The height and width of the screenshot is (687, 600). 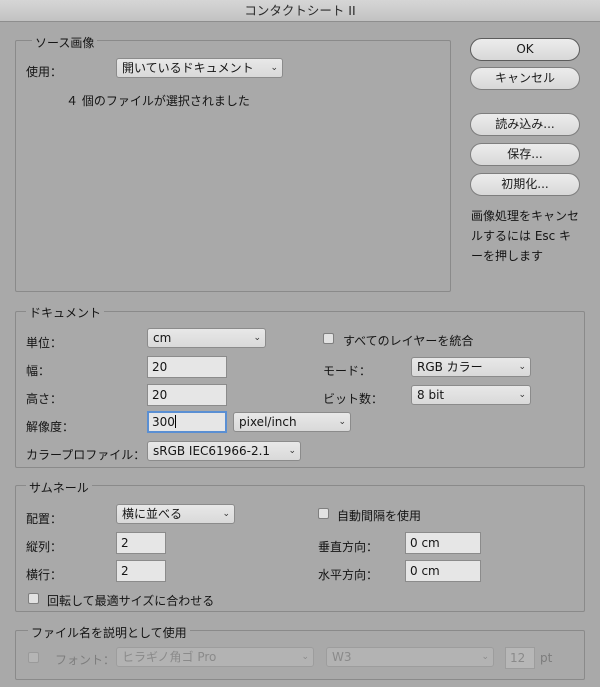 What do you see at coordinates (525, 49) in the screenshot?
I see `ok-button: OK` at bounding box center [525, 49].